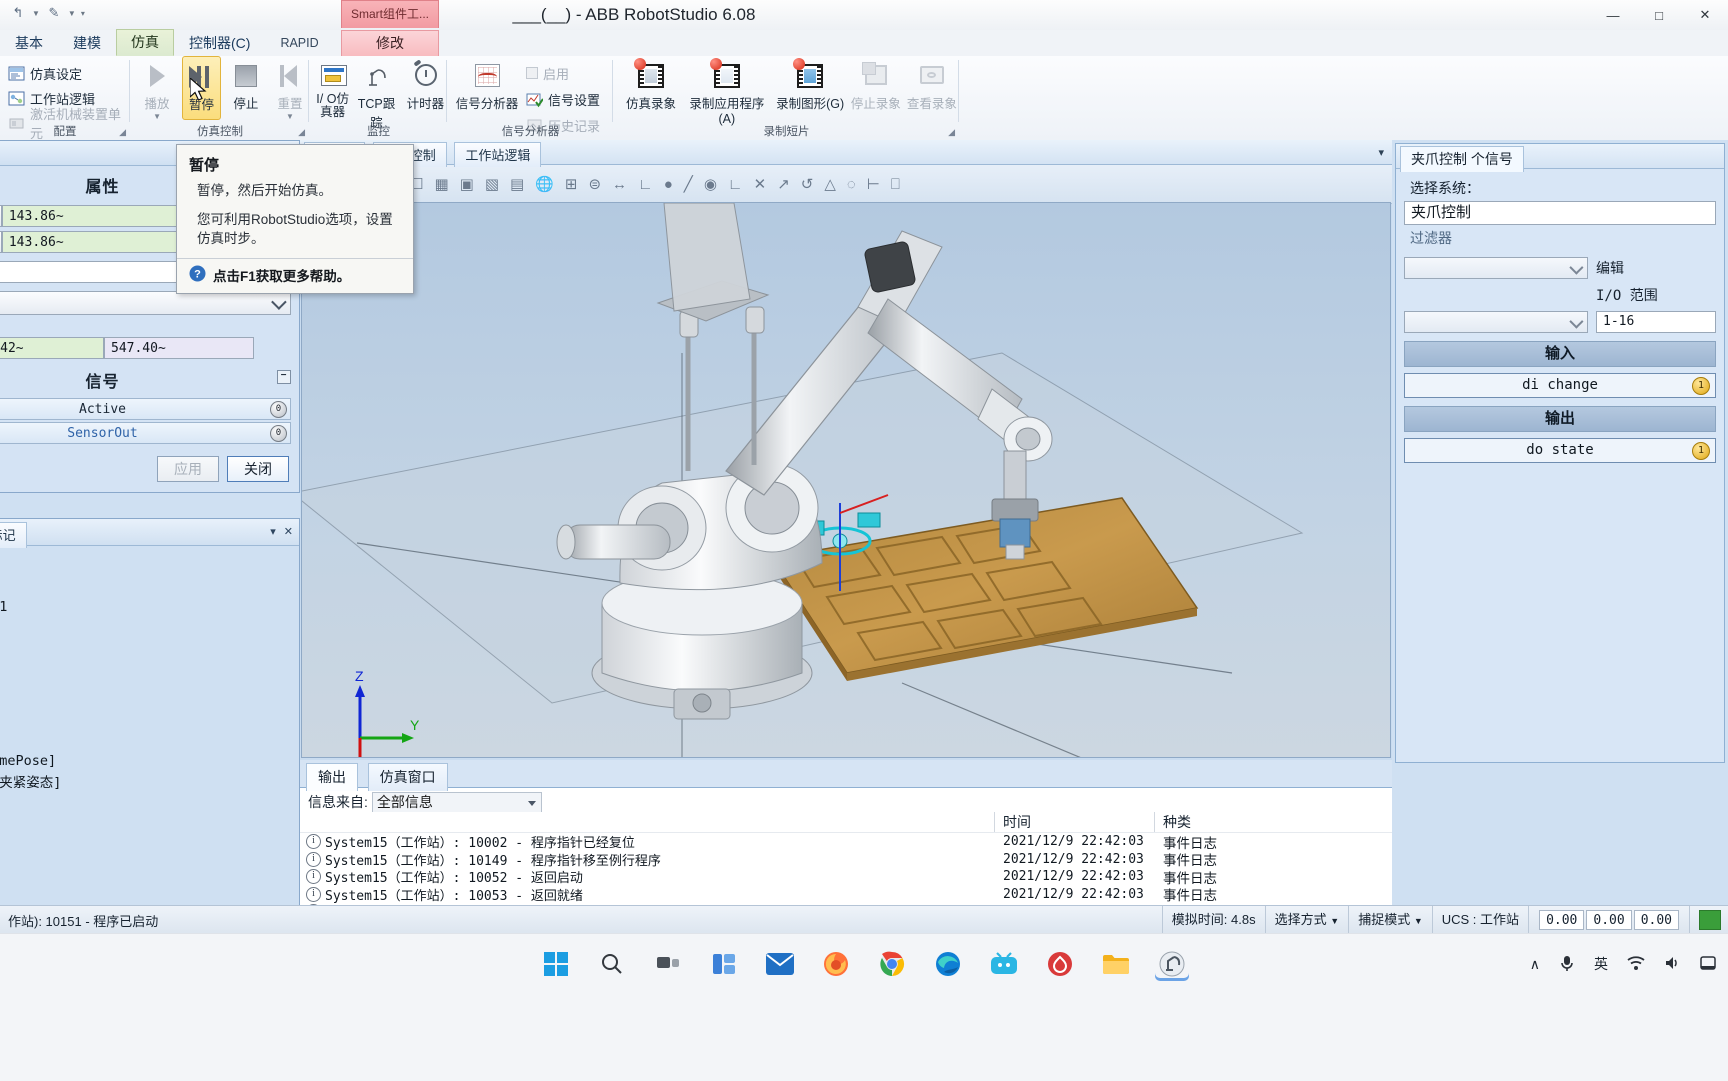 Image resolution: width=1728 pixels, height=1081 pixels. I want to click on tree-node: 制, so click(149, 673).